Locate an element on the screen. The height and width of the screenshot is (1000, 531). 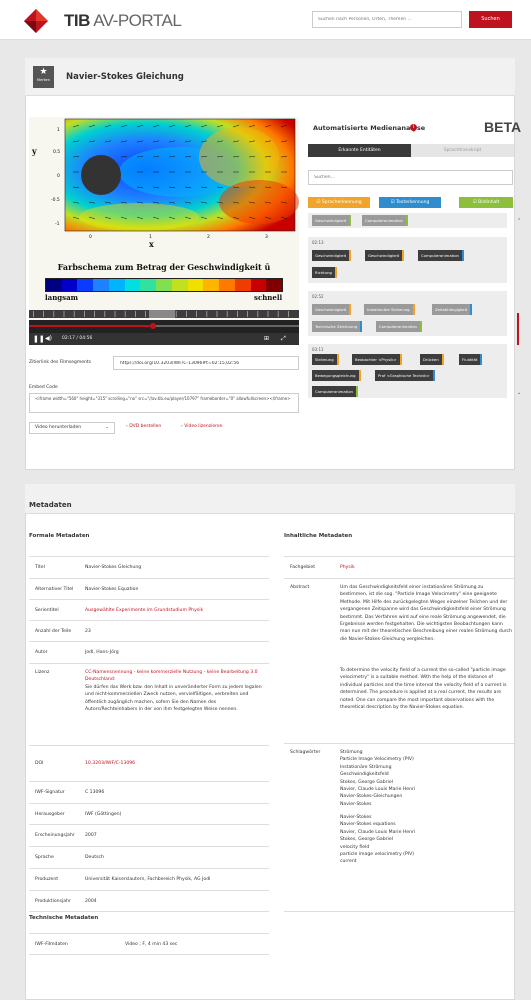
fachgebiet-link: Physik is located at coordinates (347, 567).